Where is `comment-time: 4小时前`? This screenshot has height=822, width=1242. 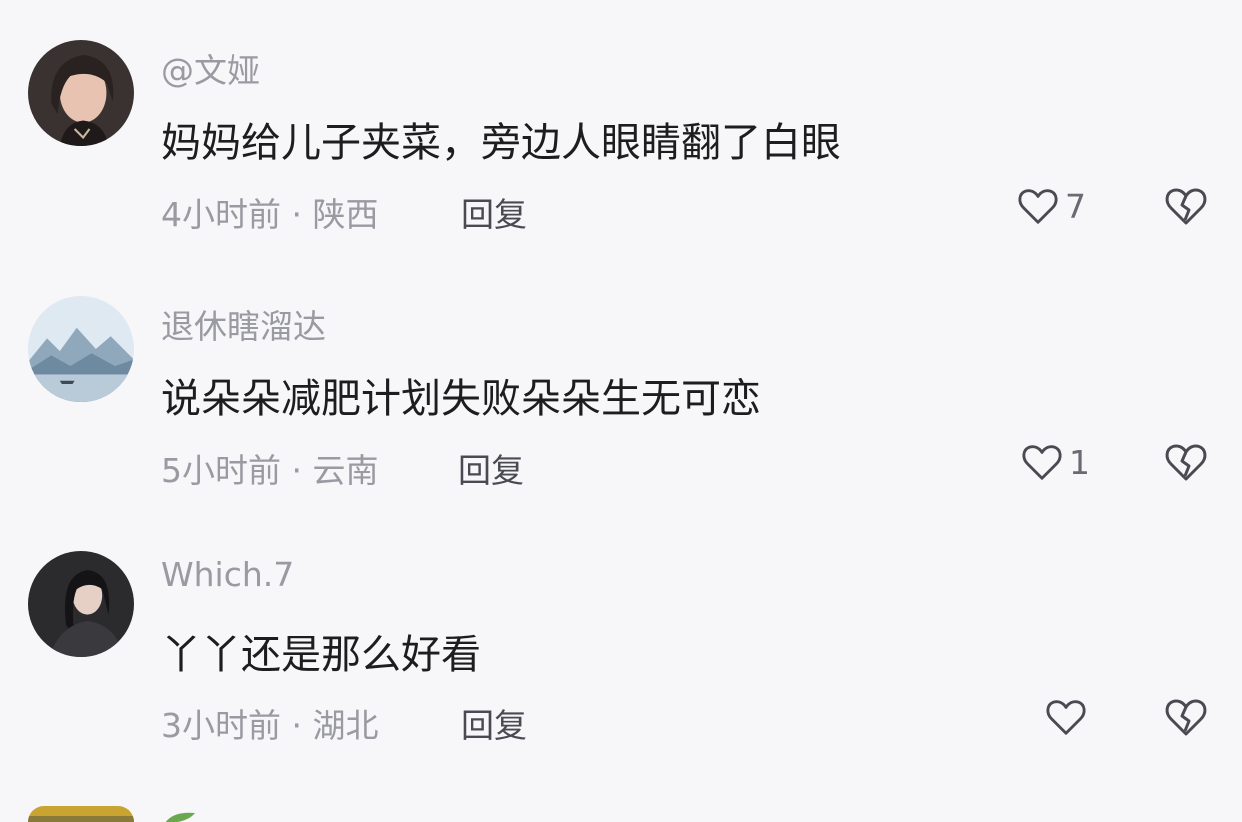
comment-time: 4小时前 is located at coordinates (221, 214).